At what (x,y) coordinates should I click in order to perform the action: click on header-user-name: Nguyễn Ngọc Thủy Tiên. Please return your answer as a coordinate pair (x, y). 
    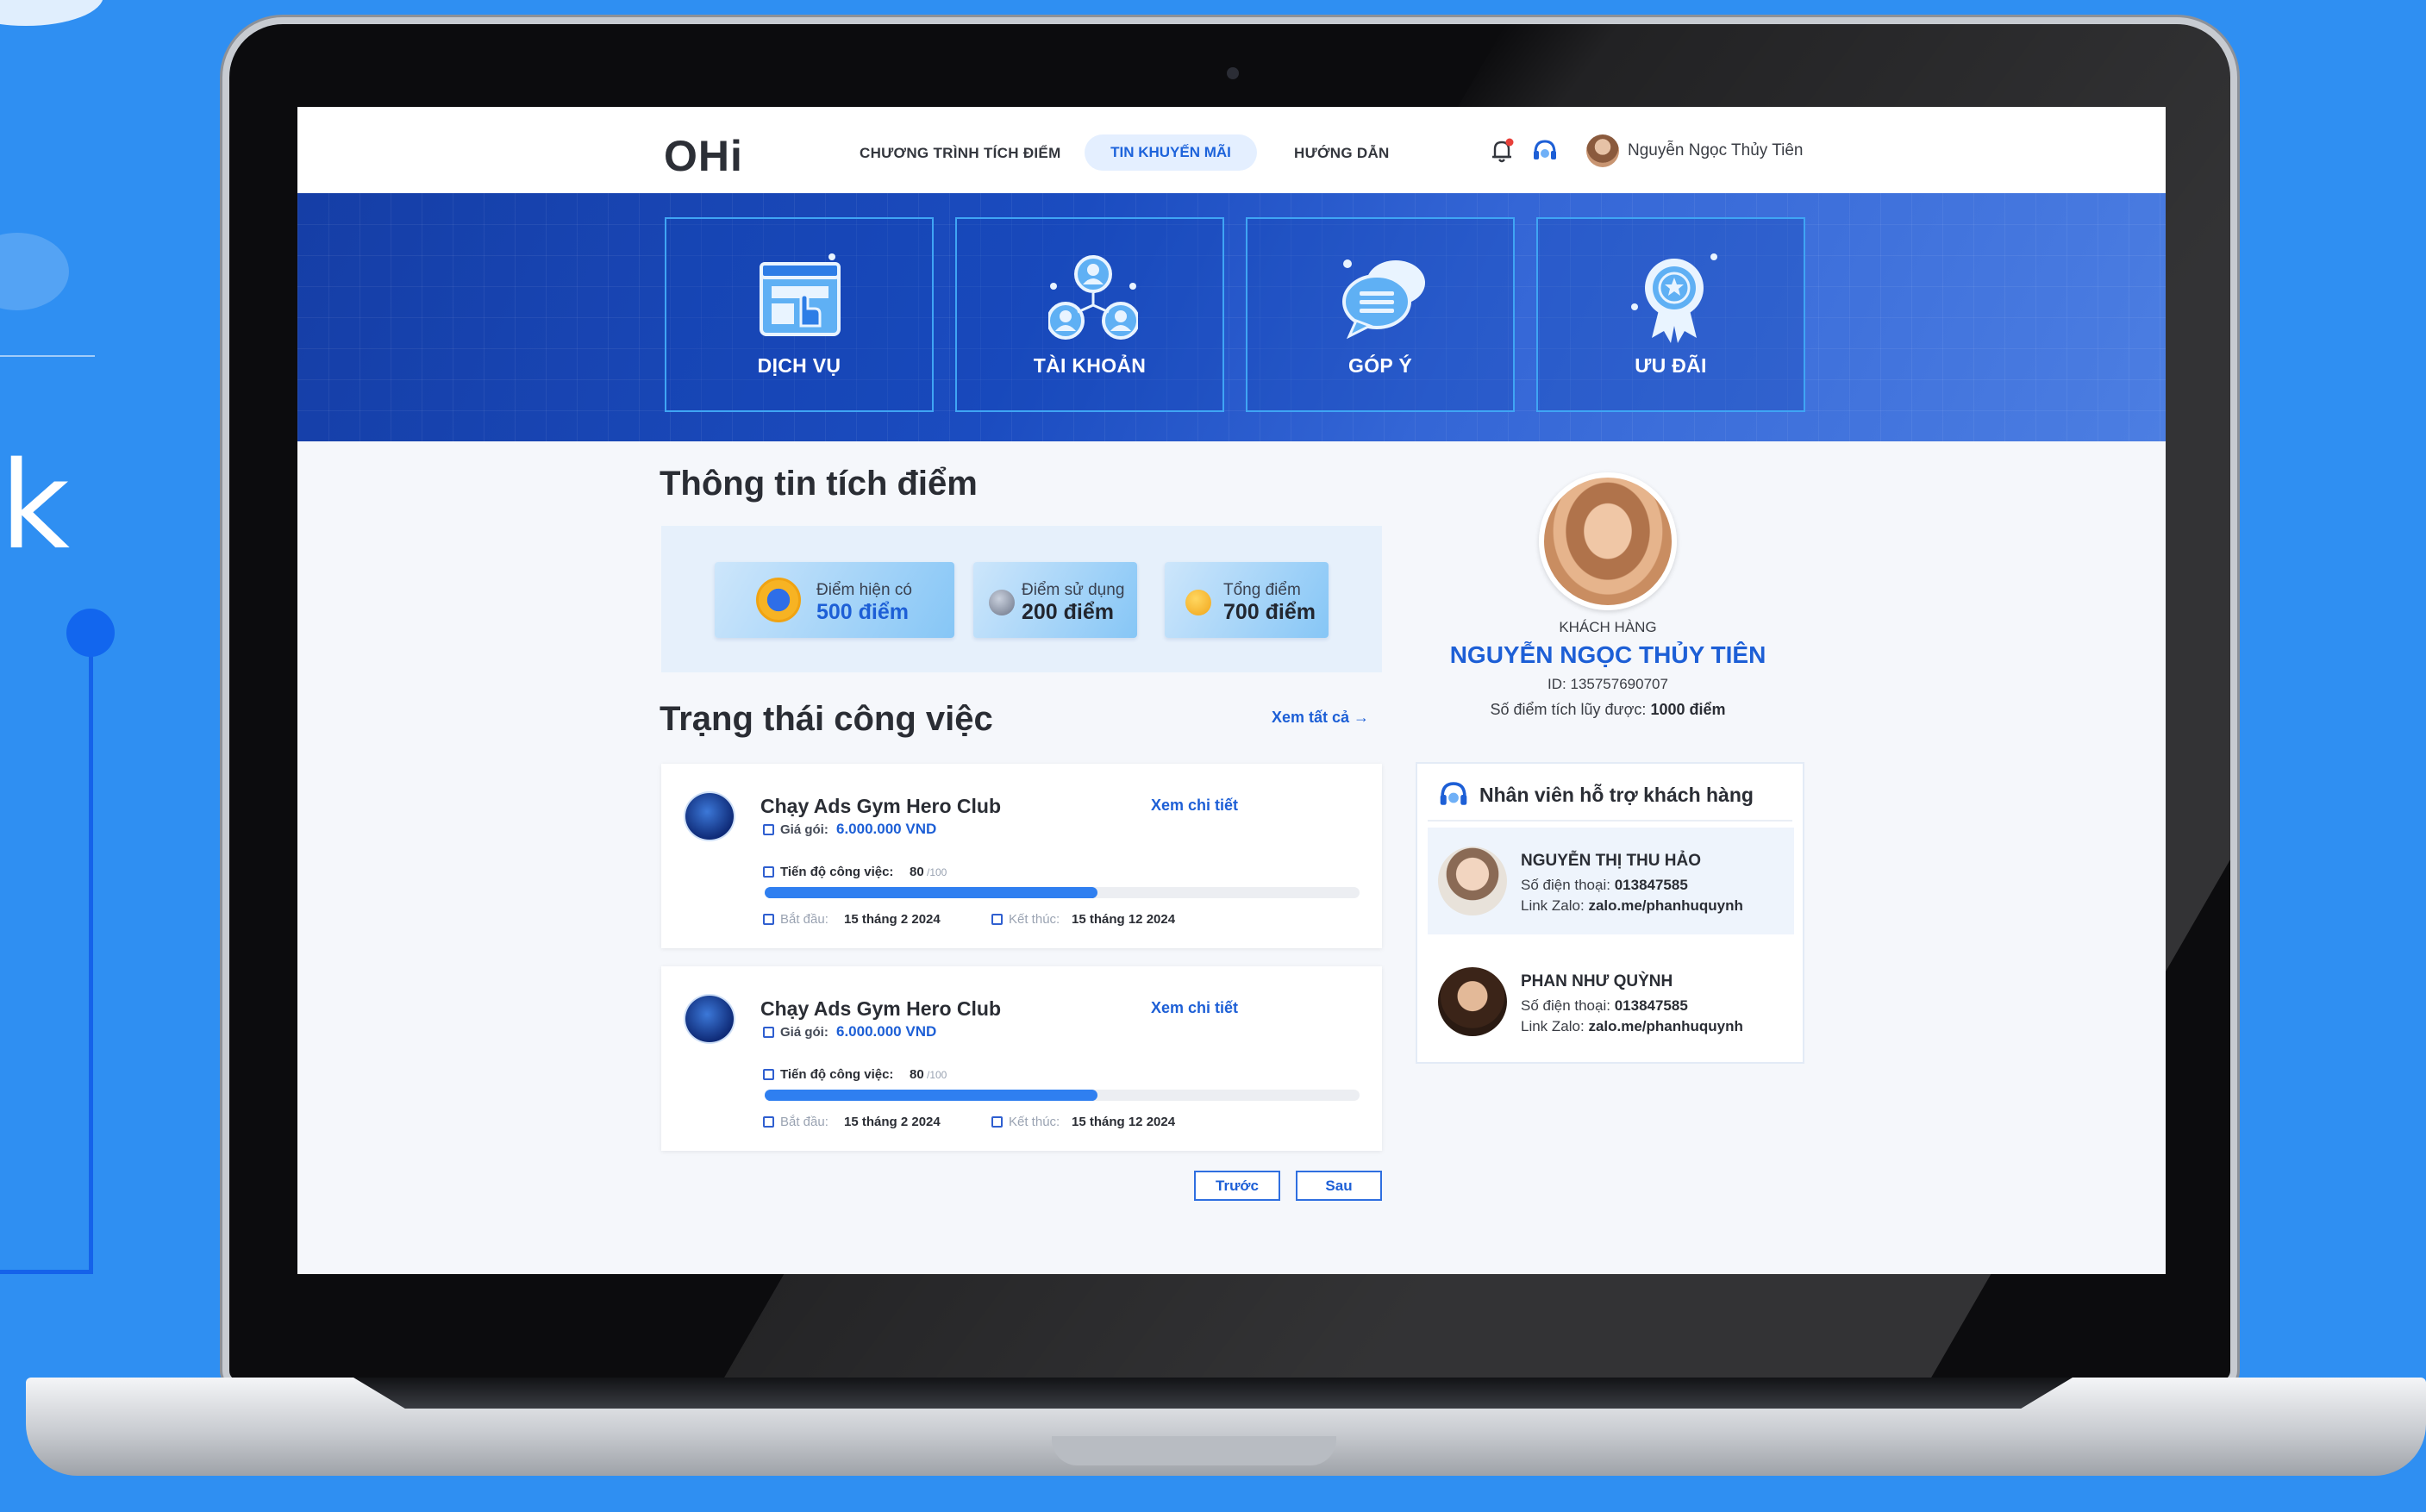
    Looking at the image, I should click on (1716, 150).